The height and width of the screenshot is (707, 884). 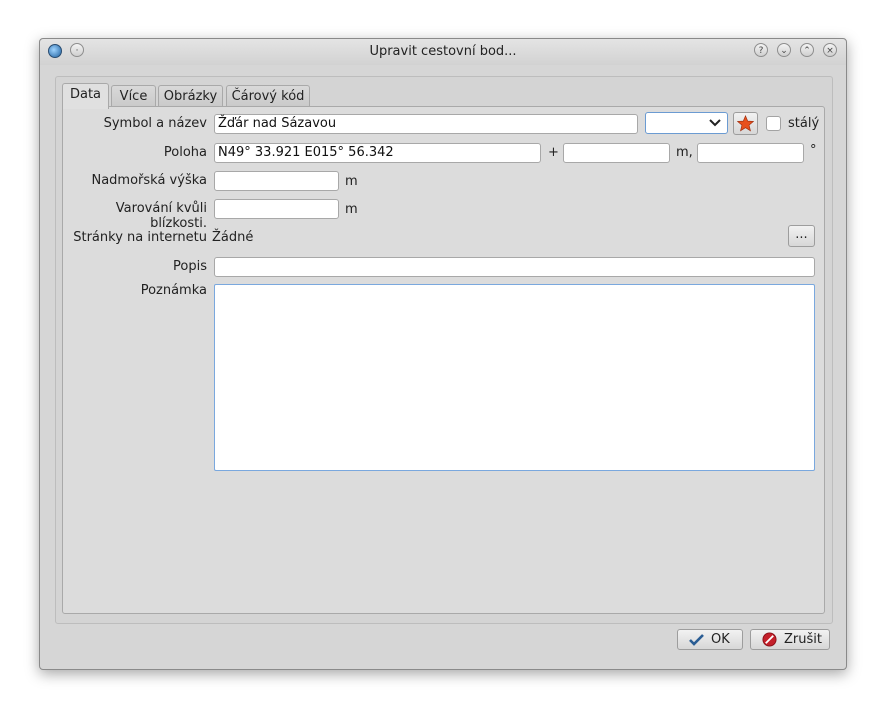 What do you see at coordinates (830, 50) in the screenshot?
I see `close-icon: ×` at bounding box center [830, 50].